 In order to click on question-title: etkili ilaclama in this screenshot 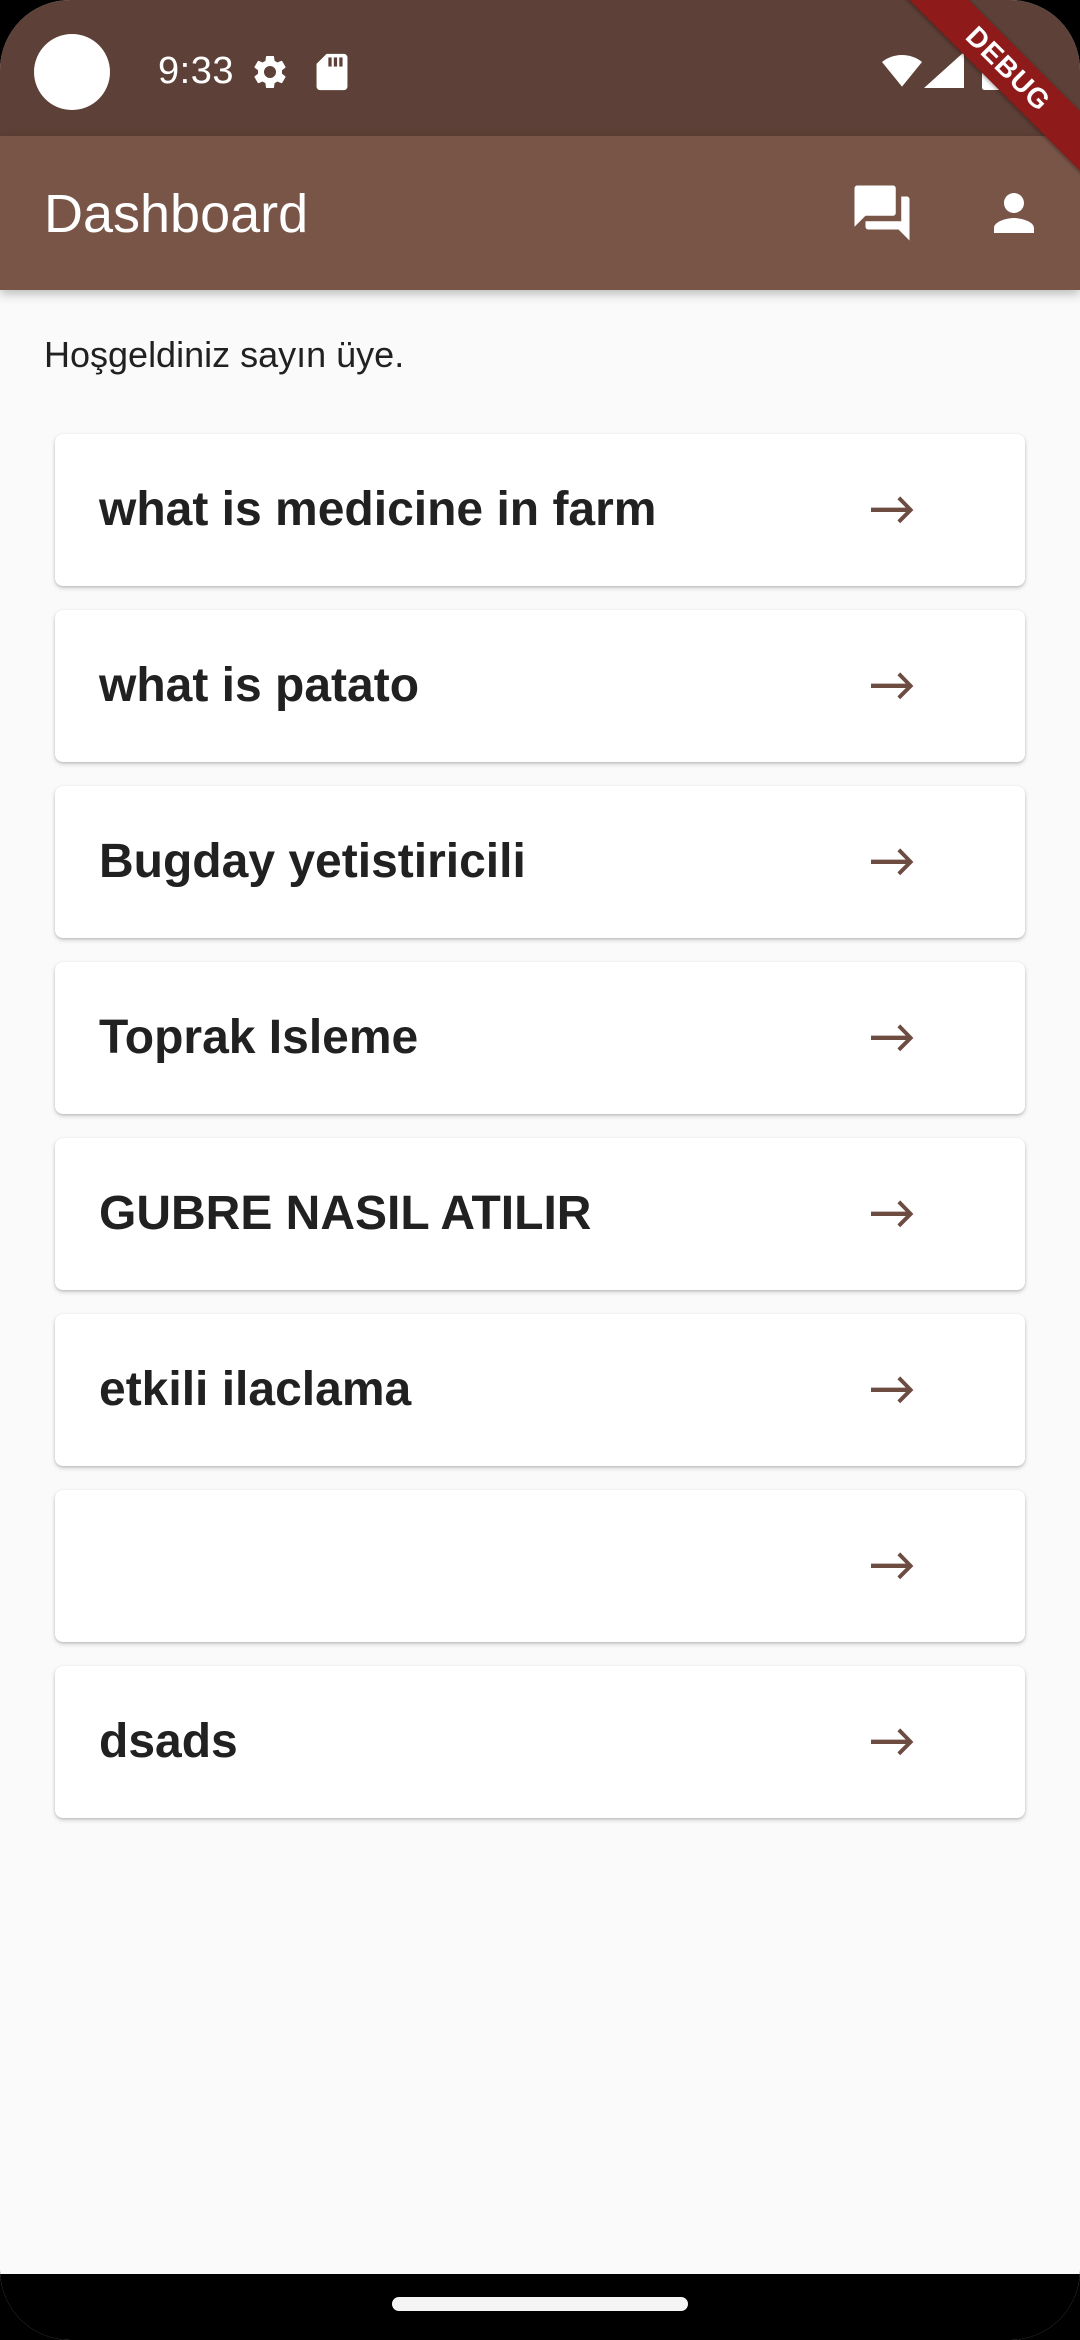, I will do `click(255, 1389)`.